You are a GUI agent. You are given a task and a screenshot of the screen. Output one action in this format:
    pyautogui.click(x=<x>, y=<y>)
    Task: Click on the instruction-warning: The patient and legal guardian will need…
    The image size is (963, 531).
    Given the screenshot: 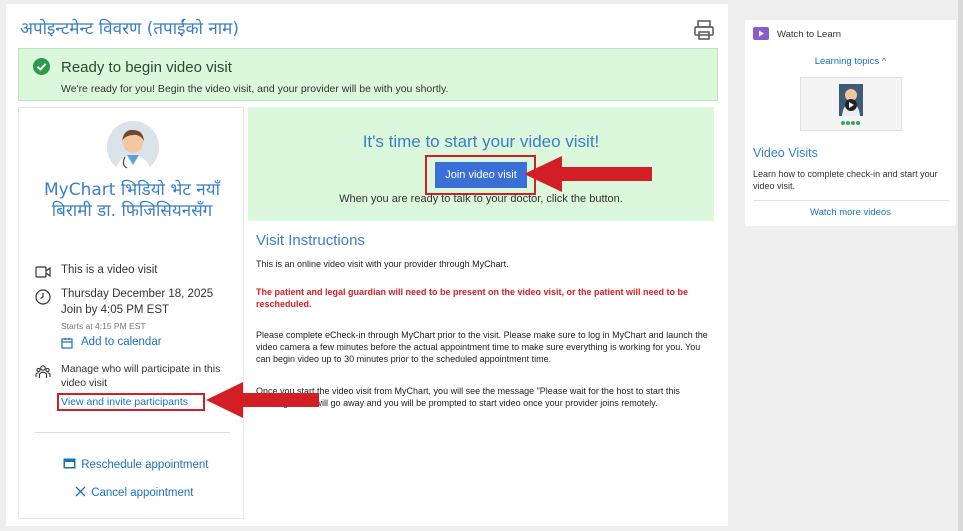 What is the action you would take?
    pyautogui.click(x=472, y=298)
    